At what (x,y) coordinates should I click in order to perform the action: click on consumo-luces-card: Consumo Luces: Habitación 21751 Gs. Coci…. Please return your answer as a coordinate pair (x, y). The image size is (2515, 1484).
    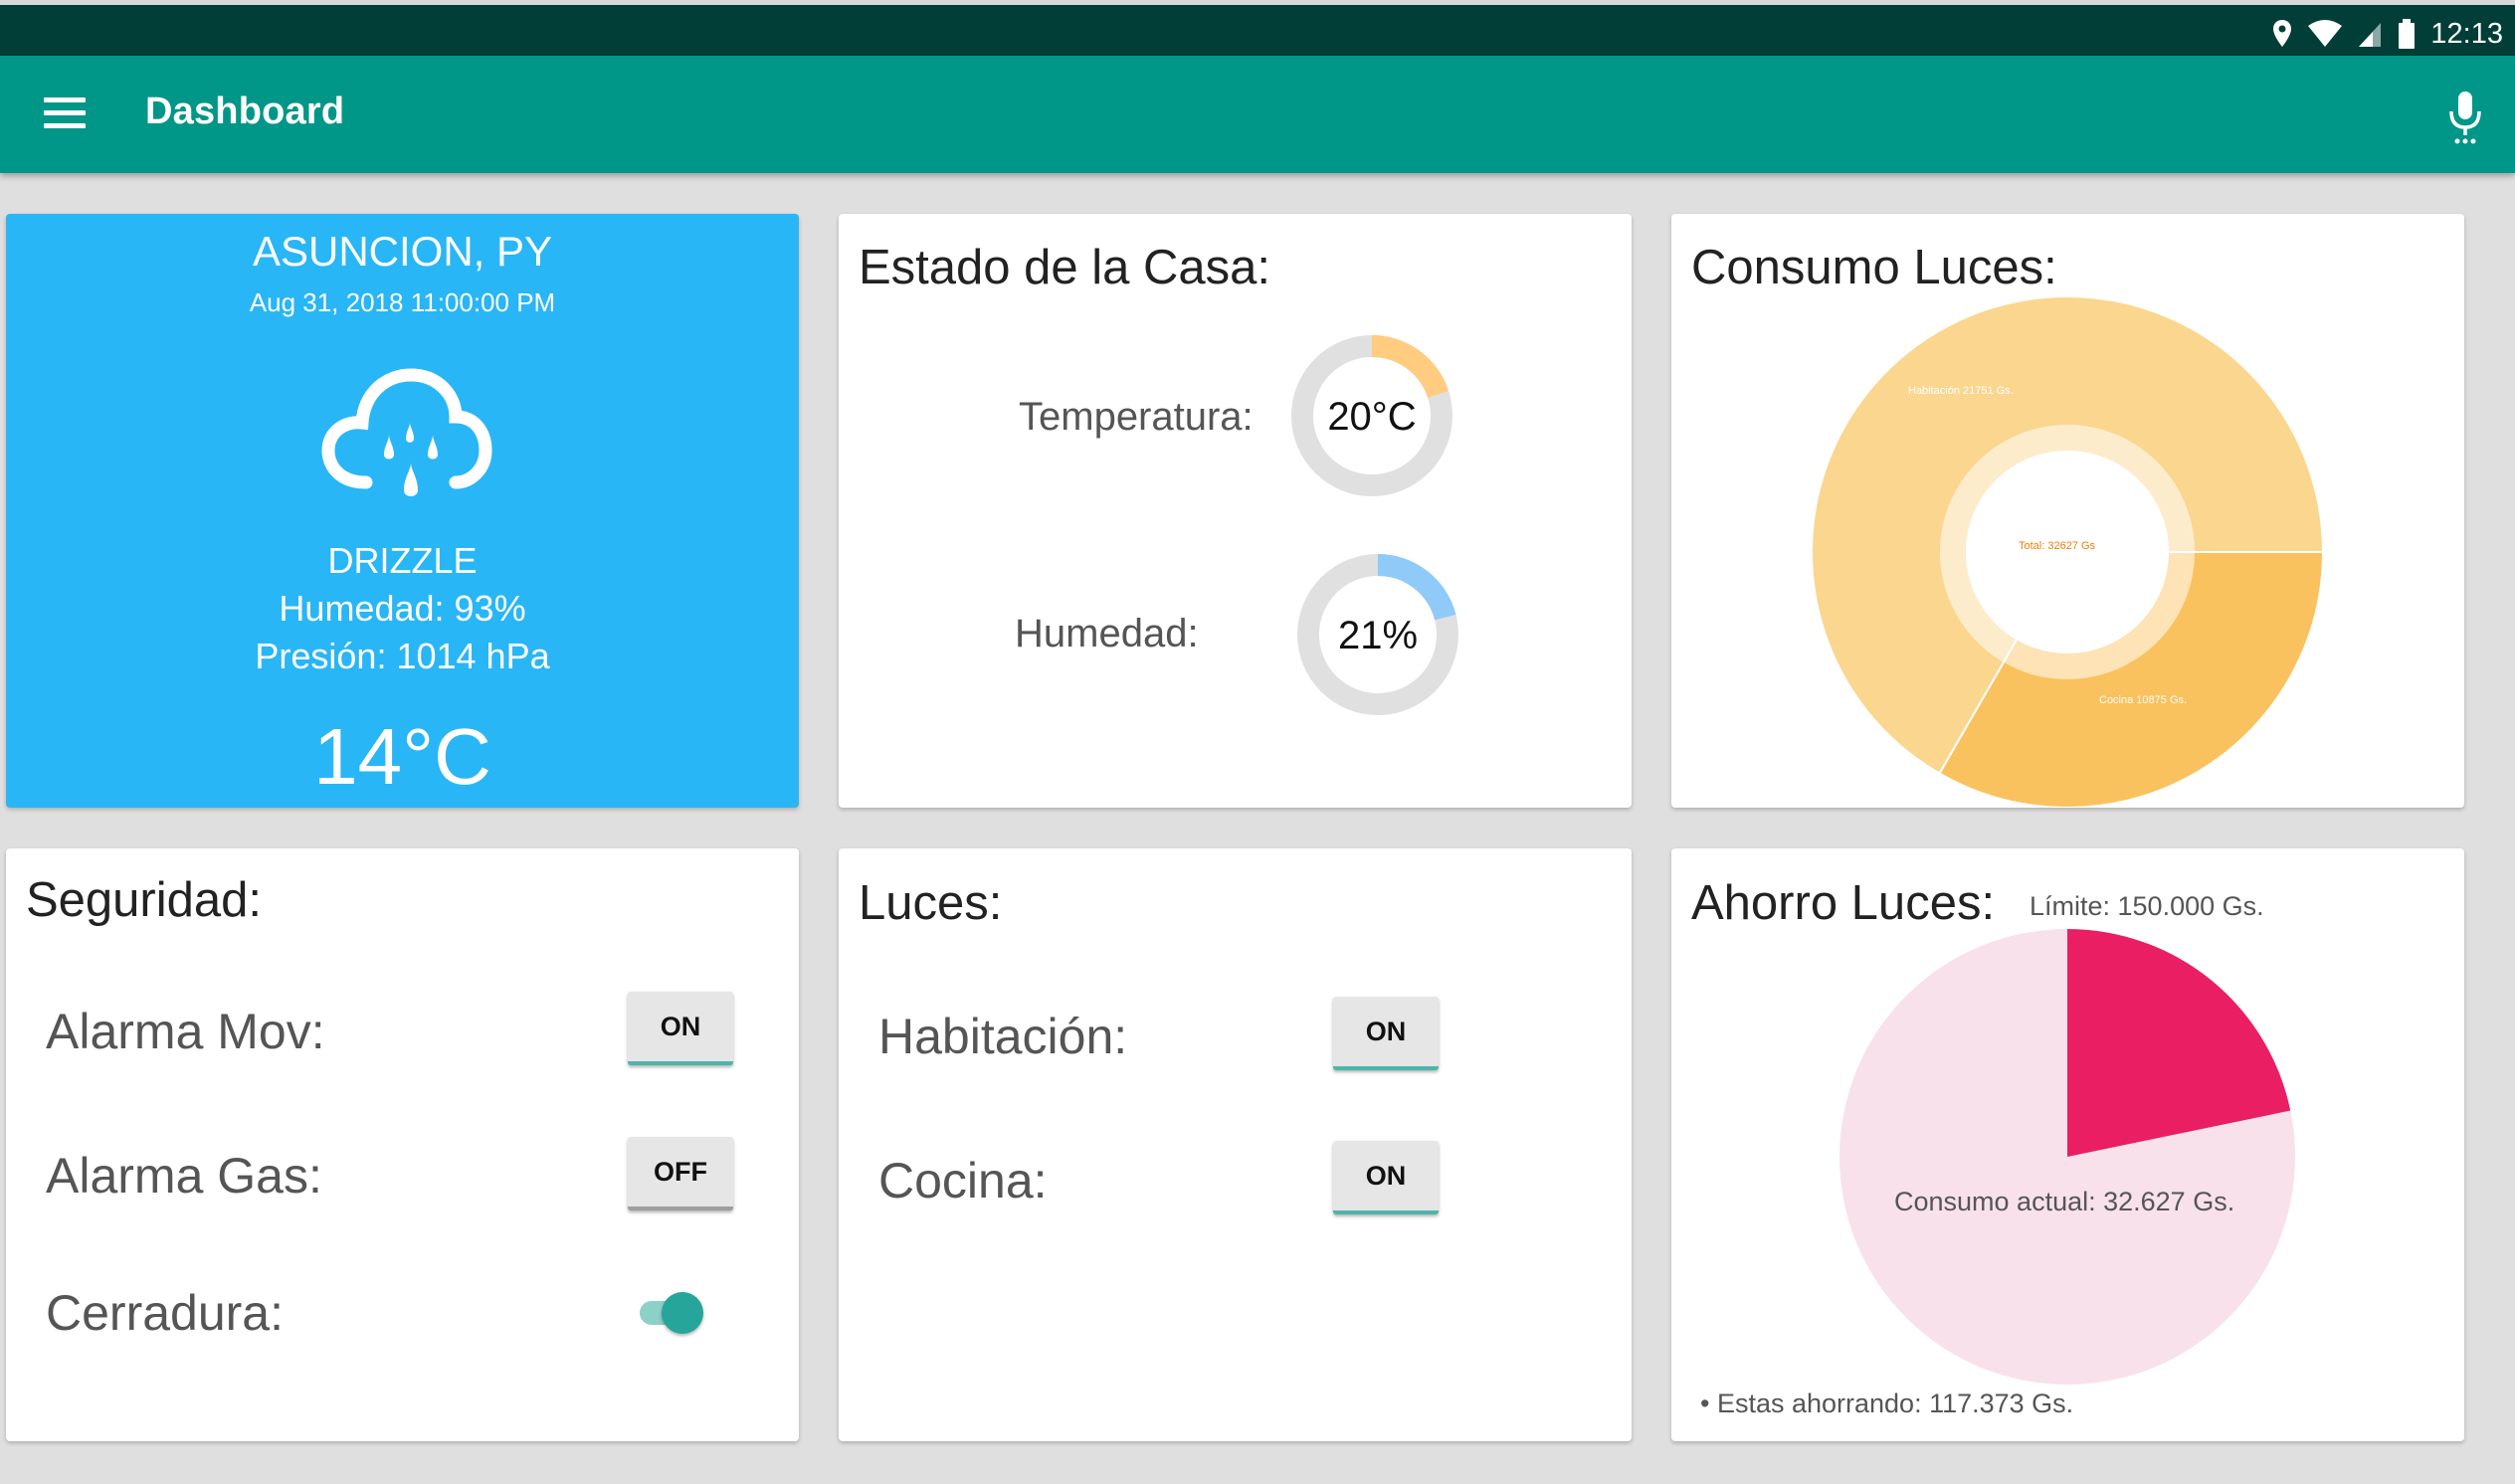
    Looking at the image, I should click on (2067, 511).